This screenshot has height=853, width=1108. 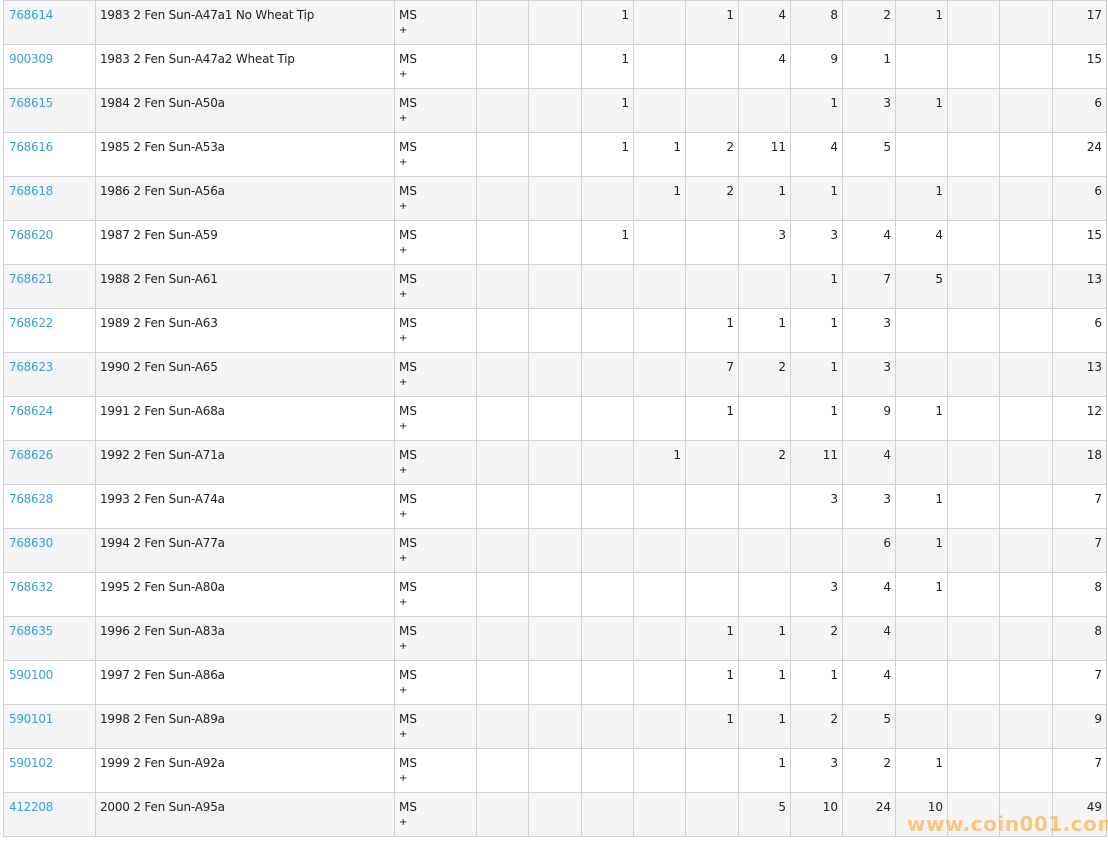 What do you see at coordinates (1094, 367) in the screenshot?
I see `total-count: 13` at bounding box center [1094, 367].